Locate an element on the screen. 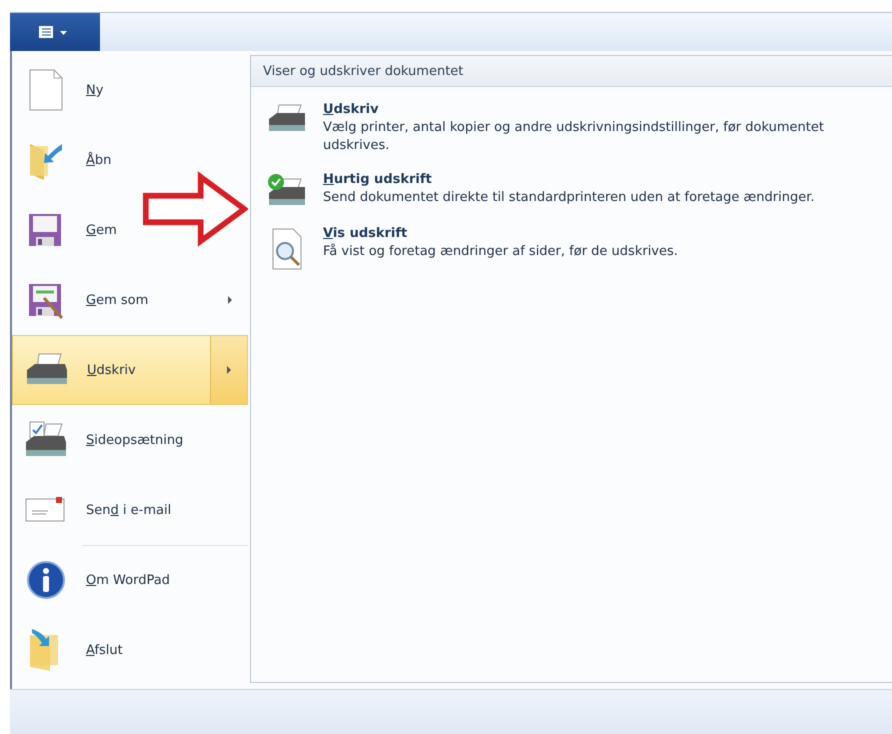 Image resolution: width=892 pixels, height=734 pixels. arrow-icon is located at coordinates (195, 209).